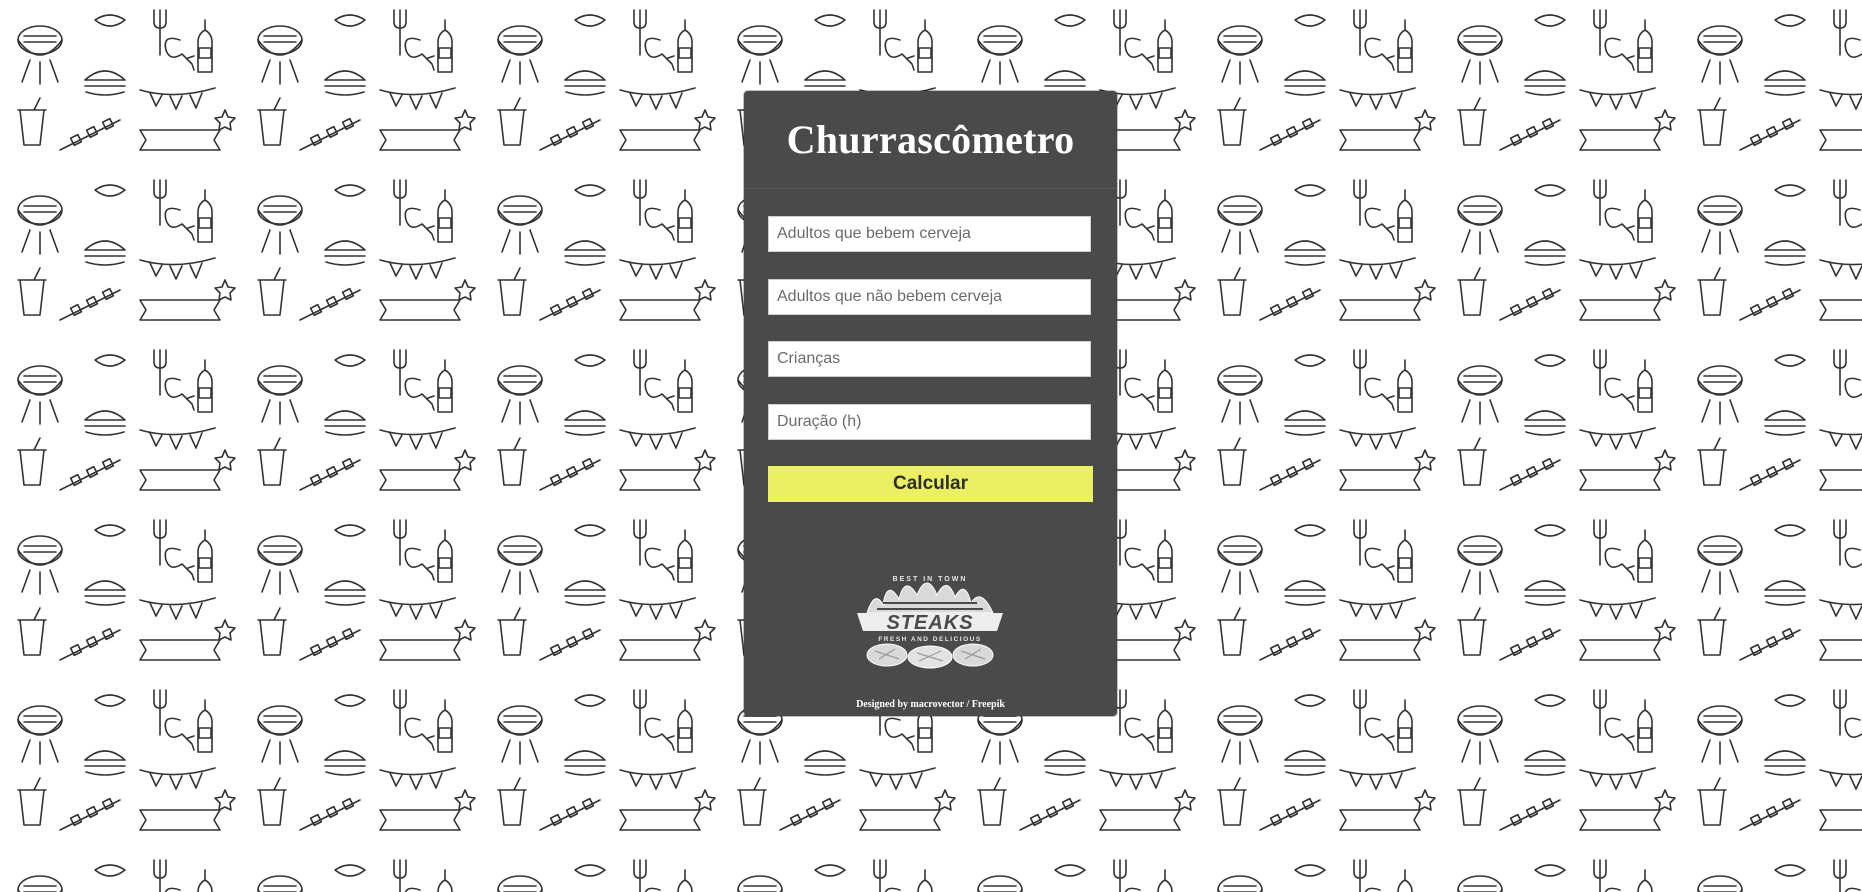 The image size is (1862, 892). I want to click on designer-credit: Designed by macrovector / Freepik, so click(930, 704).